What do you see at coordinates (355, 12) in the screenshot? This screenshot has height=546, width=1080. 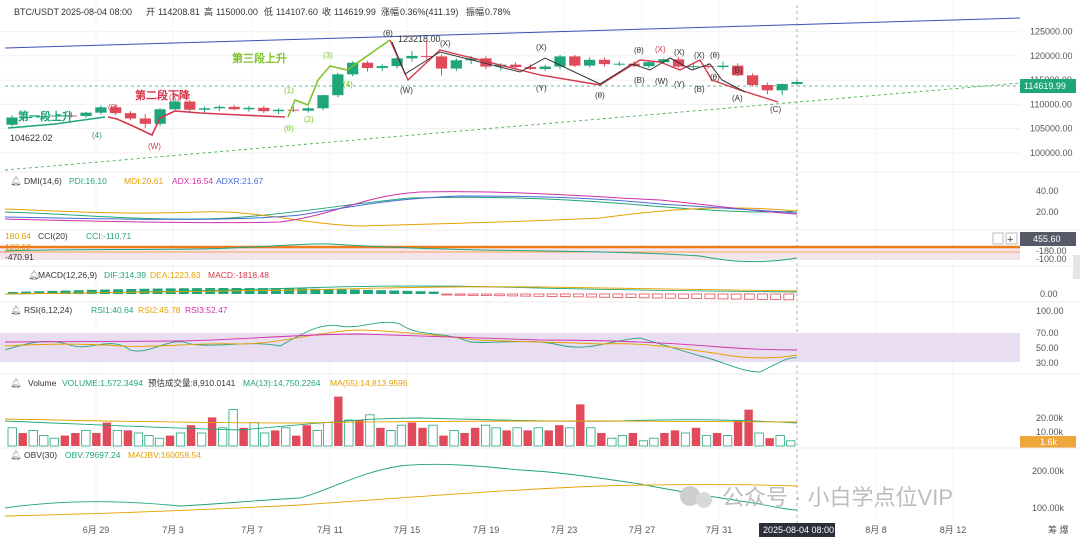 I see `header-close: 114619.99` at bounding box center [355, 12].